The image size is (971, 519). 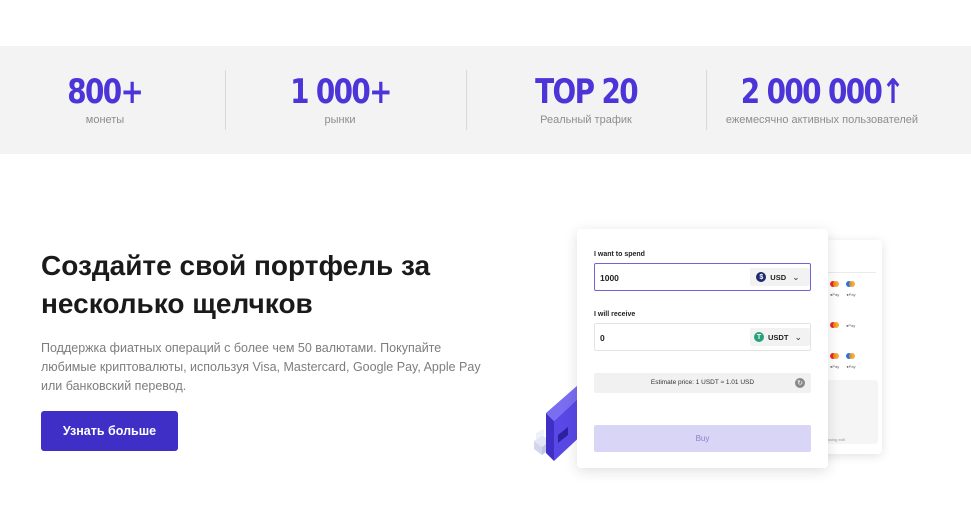 I want to click on currency-code: USDT, so click(x=778, y=337).